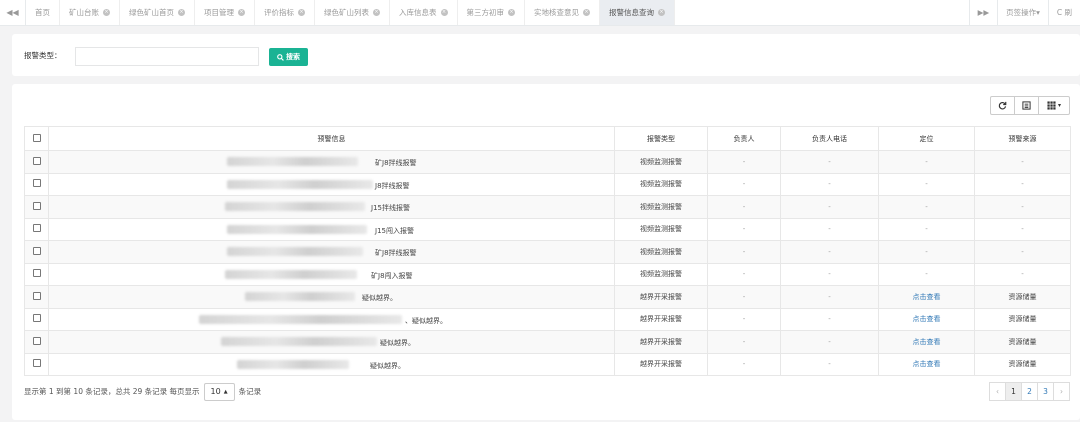  What do you see at coordinates (1063, 12) in the screenshot?
I see `refresh-tab-button: C 刷` at bounding box center [1063, 12].